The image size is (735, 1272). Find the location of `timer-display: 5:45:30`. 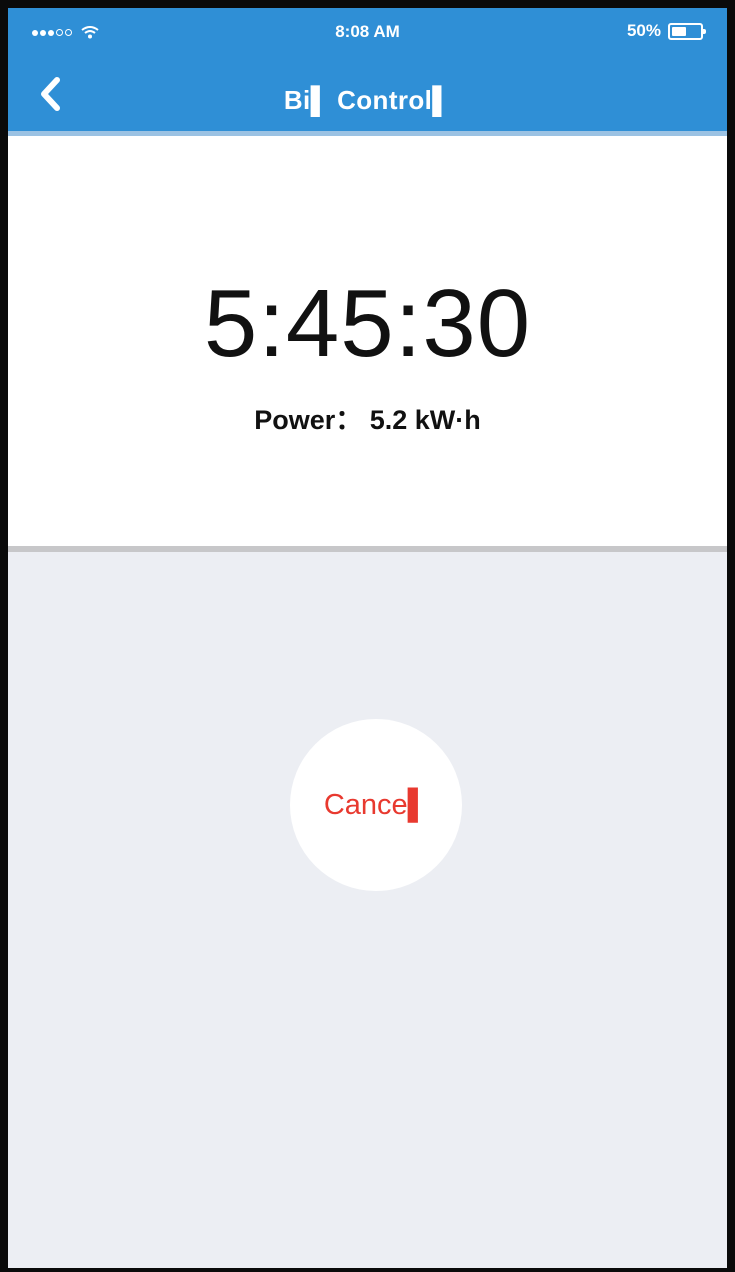

timer-display: 5:45:30 is located at coordinates (367, 323).